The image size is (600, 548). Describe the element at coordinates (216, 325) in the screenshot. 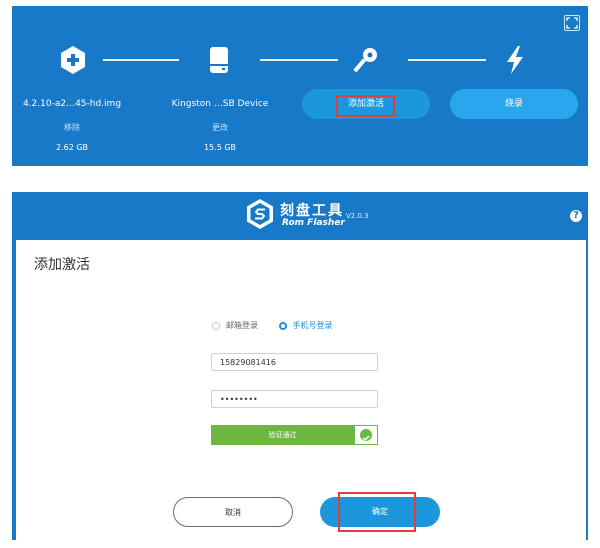

I see `email-login-radio` at that location.